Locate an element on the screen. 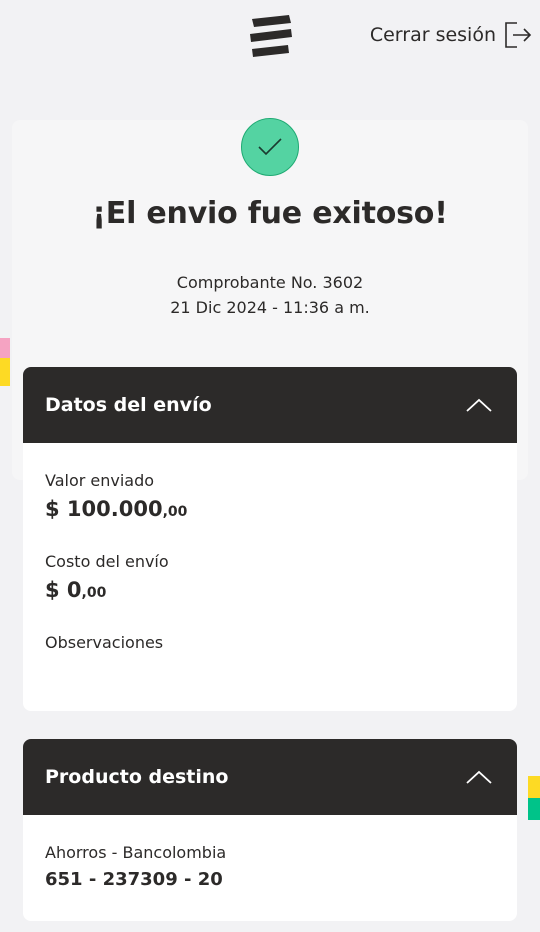  sent-value-amount: $ 100.000,00 is located at coordinates (270, 510).